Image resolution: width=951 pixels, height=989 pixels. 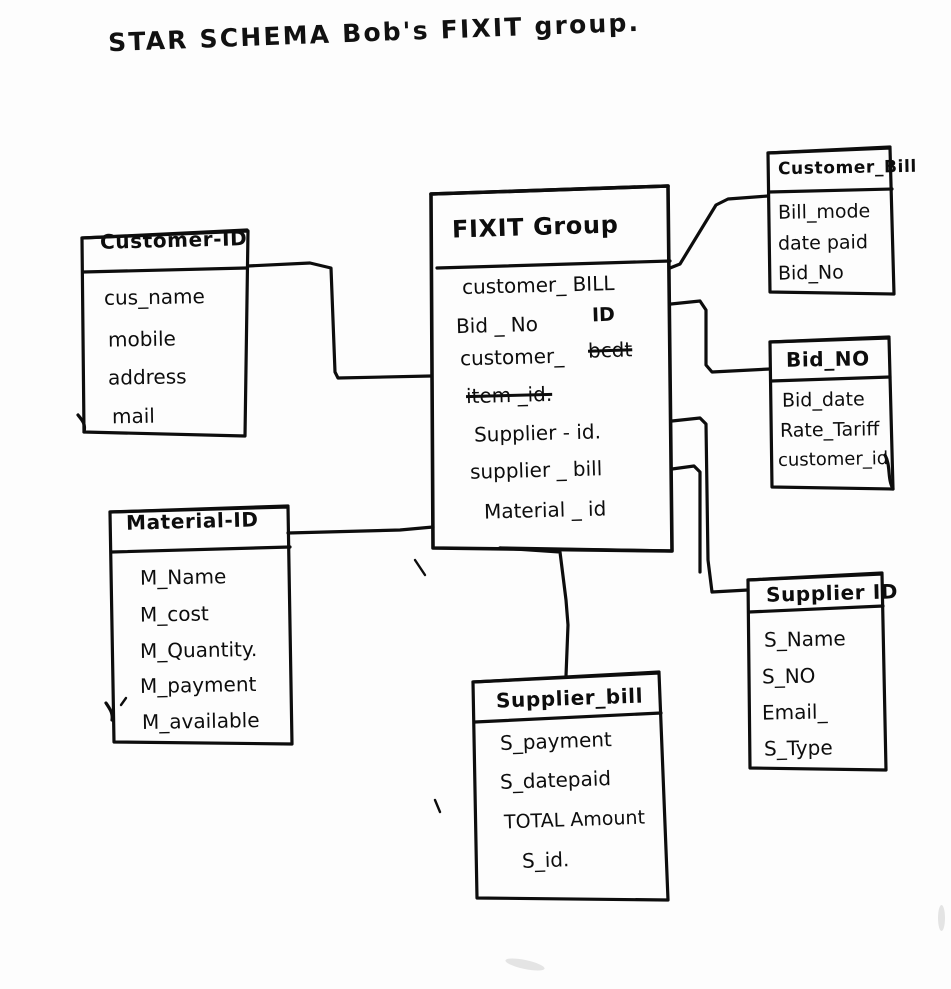 I want to click on entity-title-bid-no: Bid_NO, so click(x=827, y=359).